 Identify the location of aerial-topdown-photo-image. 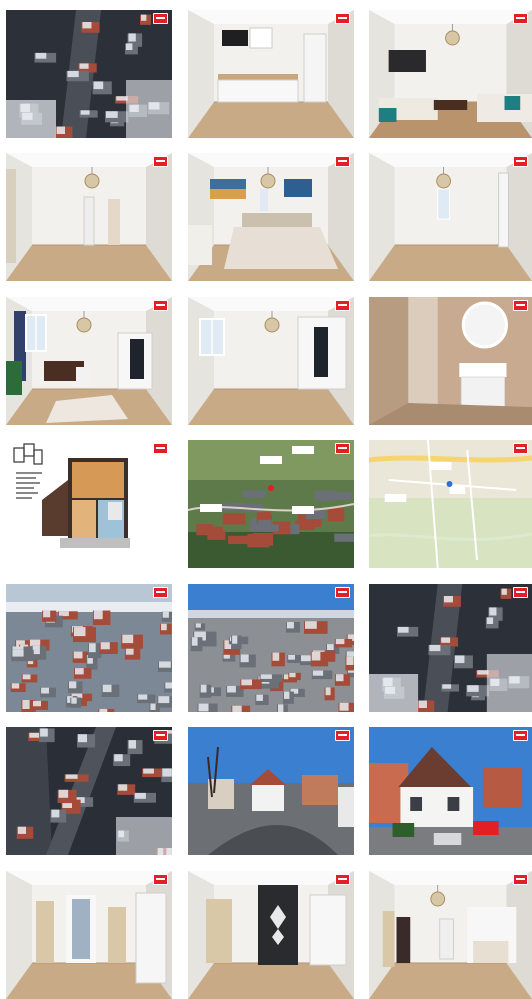
(89, 791).